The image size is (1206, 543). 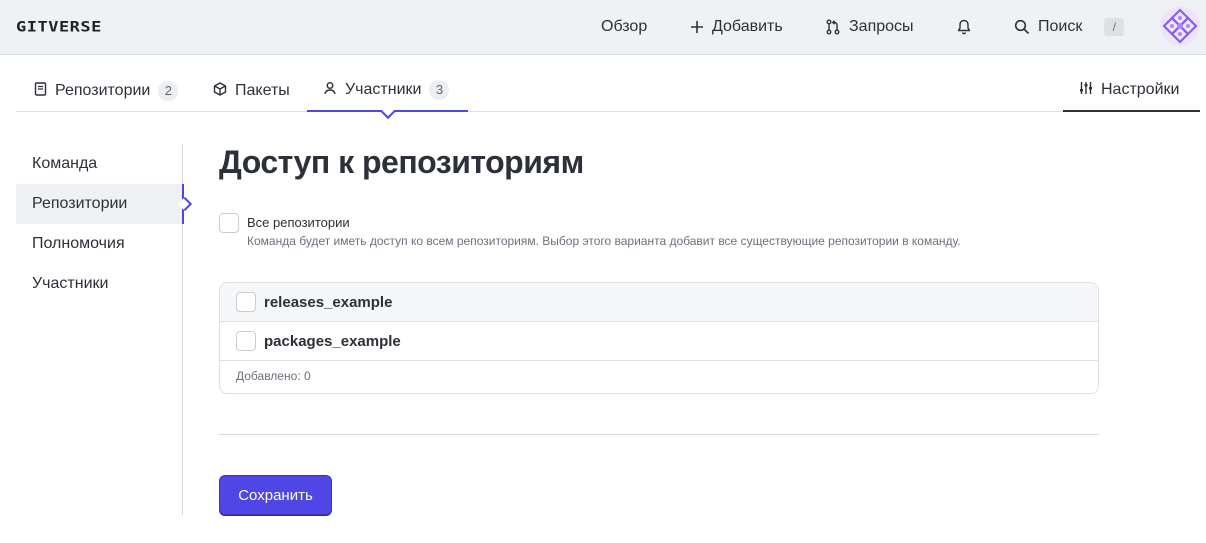 I want to click on tab-repositories-label: Репозитории, so click(x=103, y=90).